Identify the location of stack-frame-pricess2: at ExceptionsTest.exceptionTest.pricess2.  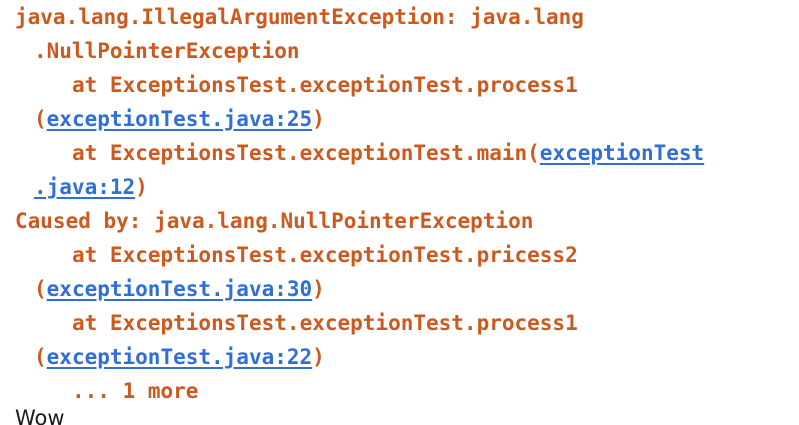
(325, 255).